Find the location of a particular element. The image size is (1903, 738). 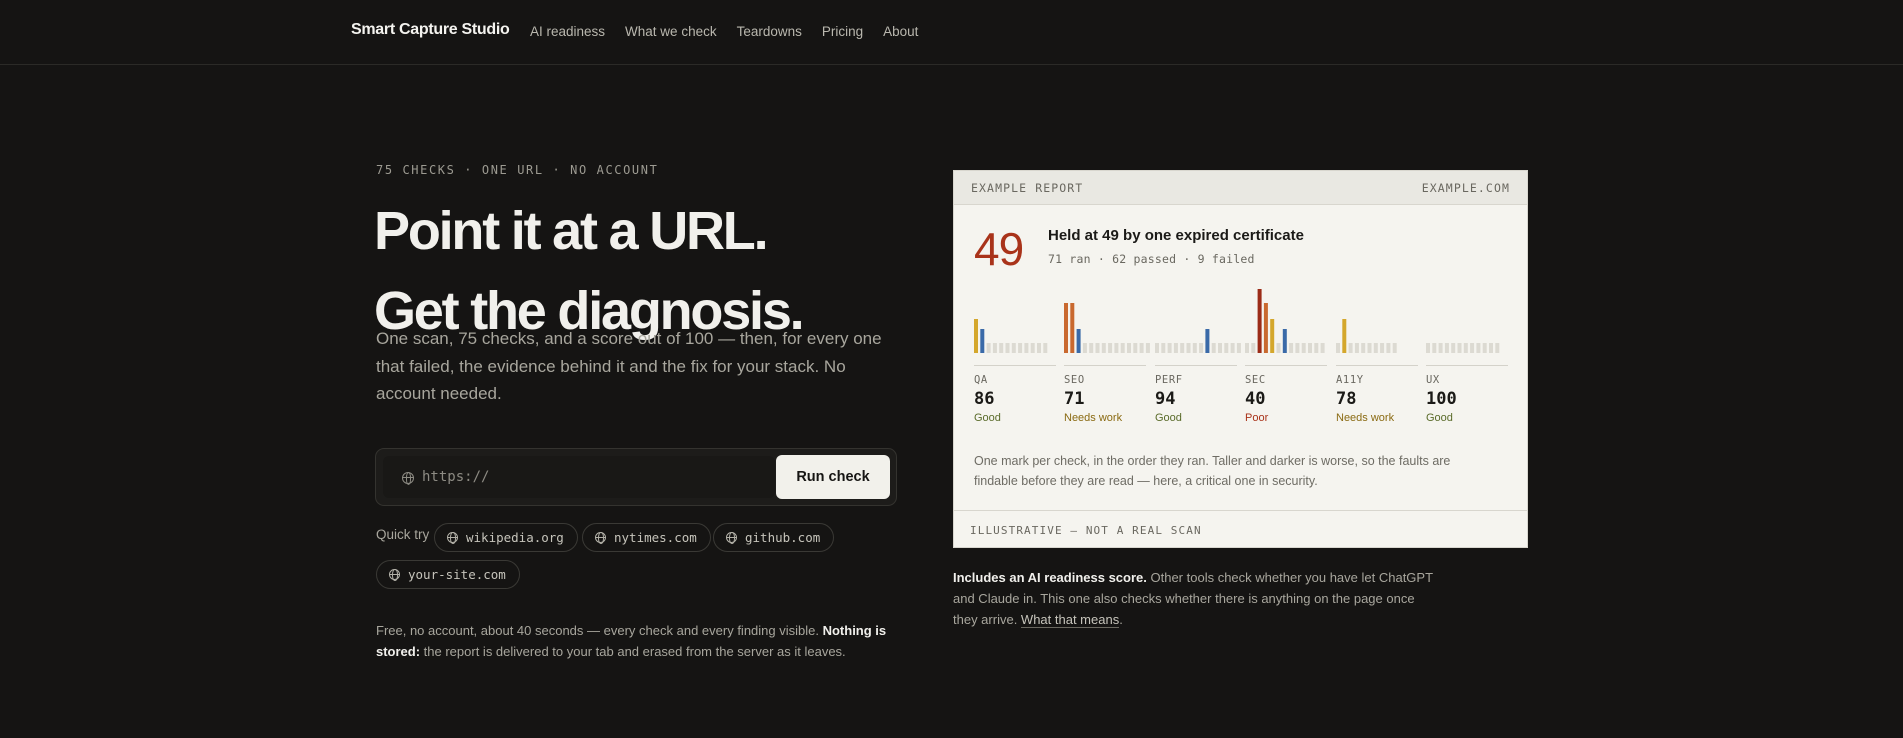

category-score: 40 is located at coordinates (1255, 399).